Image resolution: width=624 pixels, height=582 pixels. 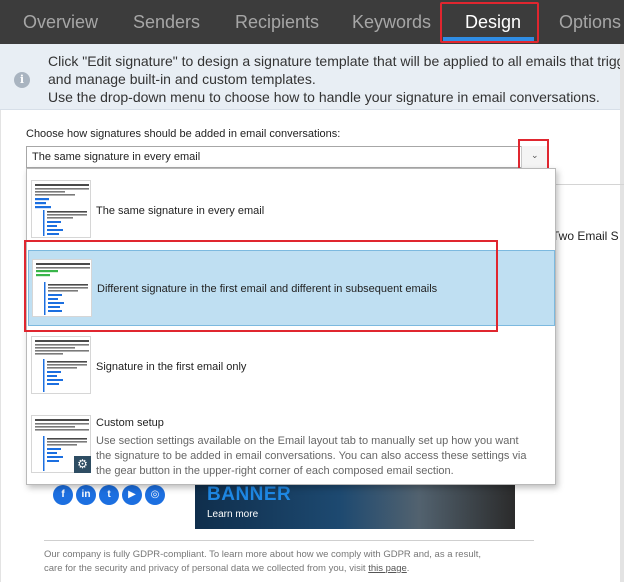 I want to click on signature-mode-select: The same signature in every email, so click(x=287, y=157).